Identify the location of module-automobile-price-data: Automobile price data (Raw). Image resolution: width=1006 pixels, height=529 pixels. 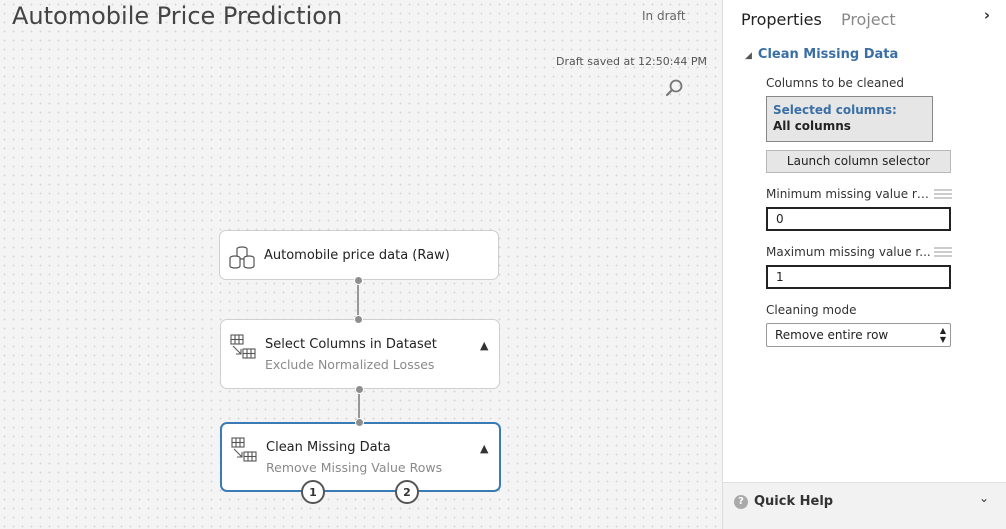
(359, 257).